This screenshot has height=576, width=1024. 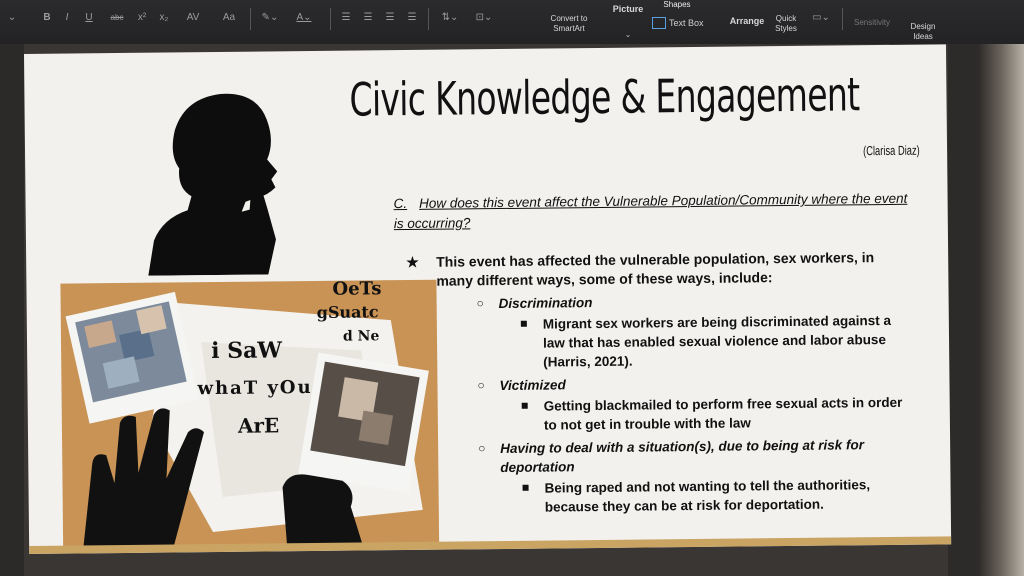 What do you see at coordinates (872, 23) in the screenshot?
I see `sensitivity-button: Sensitivity` at bounding box center [872, 23].